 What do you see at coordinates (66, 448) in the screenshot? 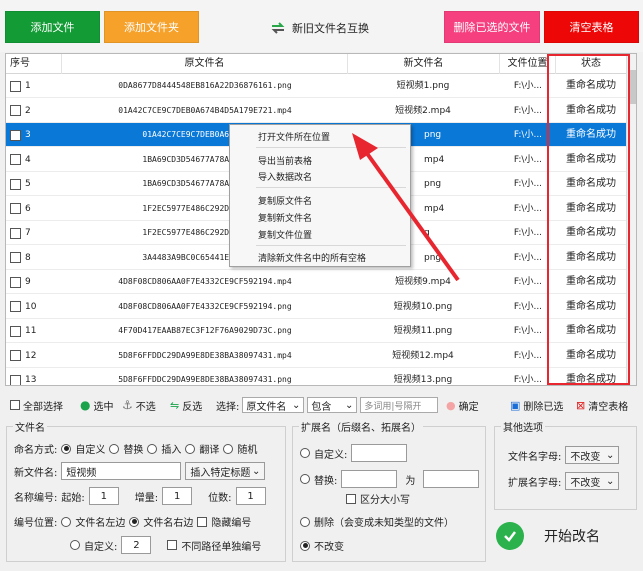
I see `mode-custom-radio` at bounding box center [66, 448].